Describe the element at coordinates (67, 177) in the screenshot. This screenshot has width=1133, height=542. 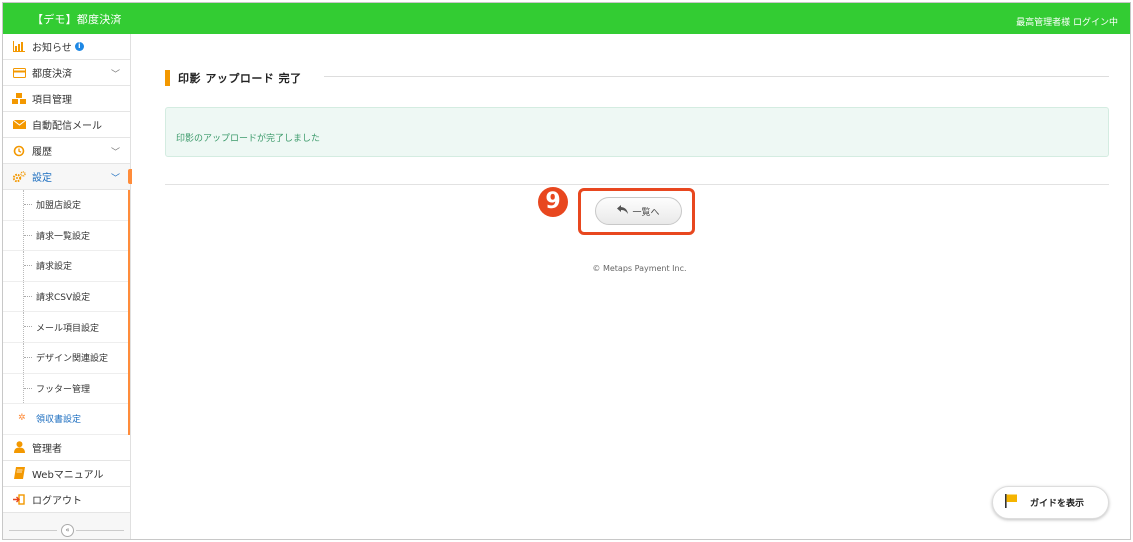
I see `sidebar-item-settings: 設定 ﹀` at that location.